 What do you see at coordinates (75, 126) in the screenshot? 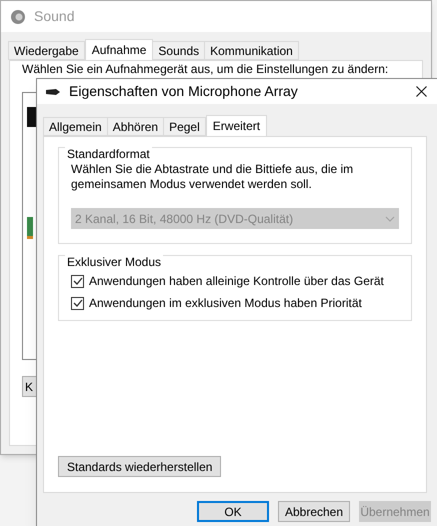
I see `tab: Allgemein` at bounding box center [75, 126].